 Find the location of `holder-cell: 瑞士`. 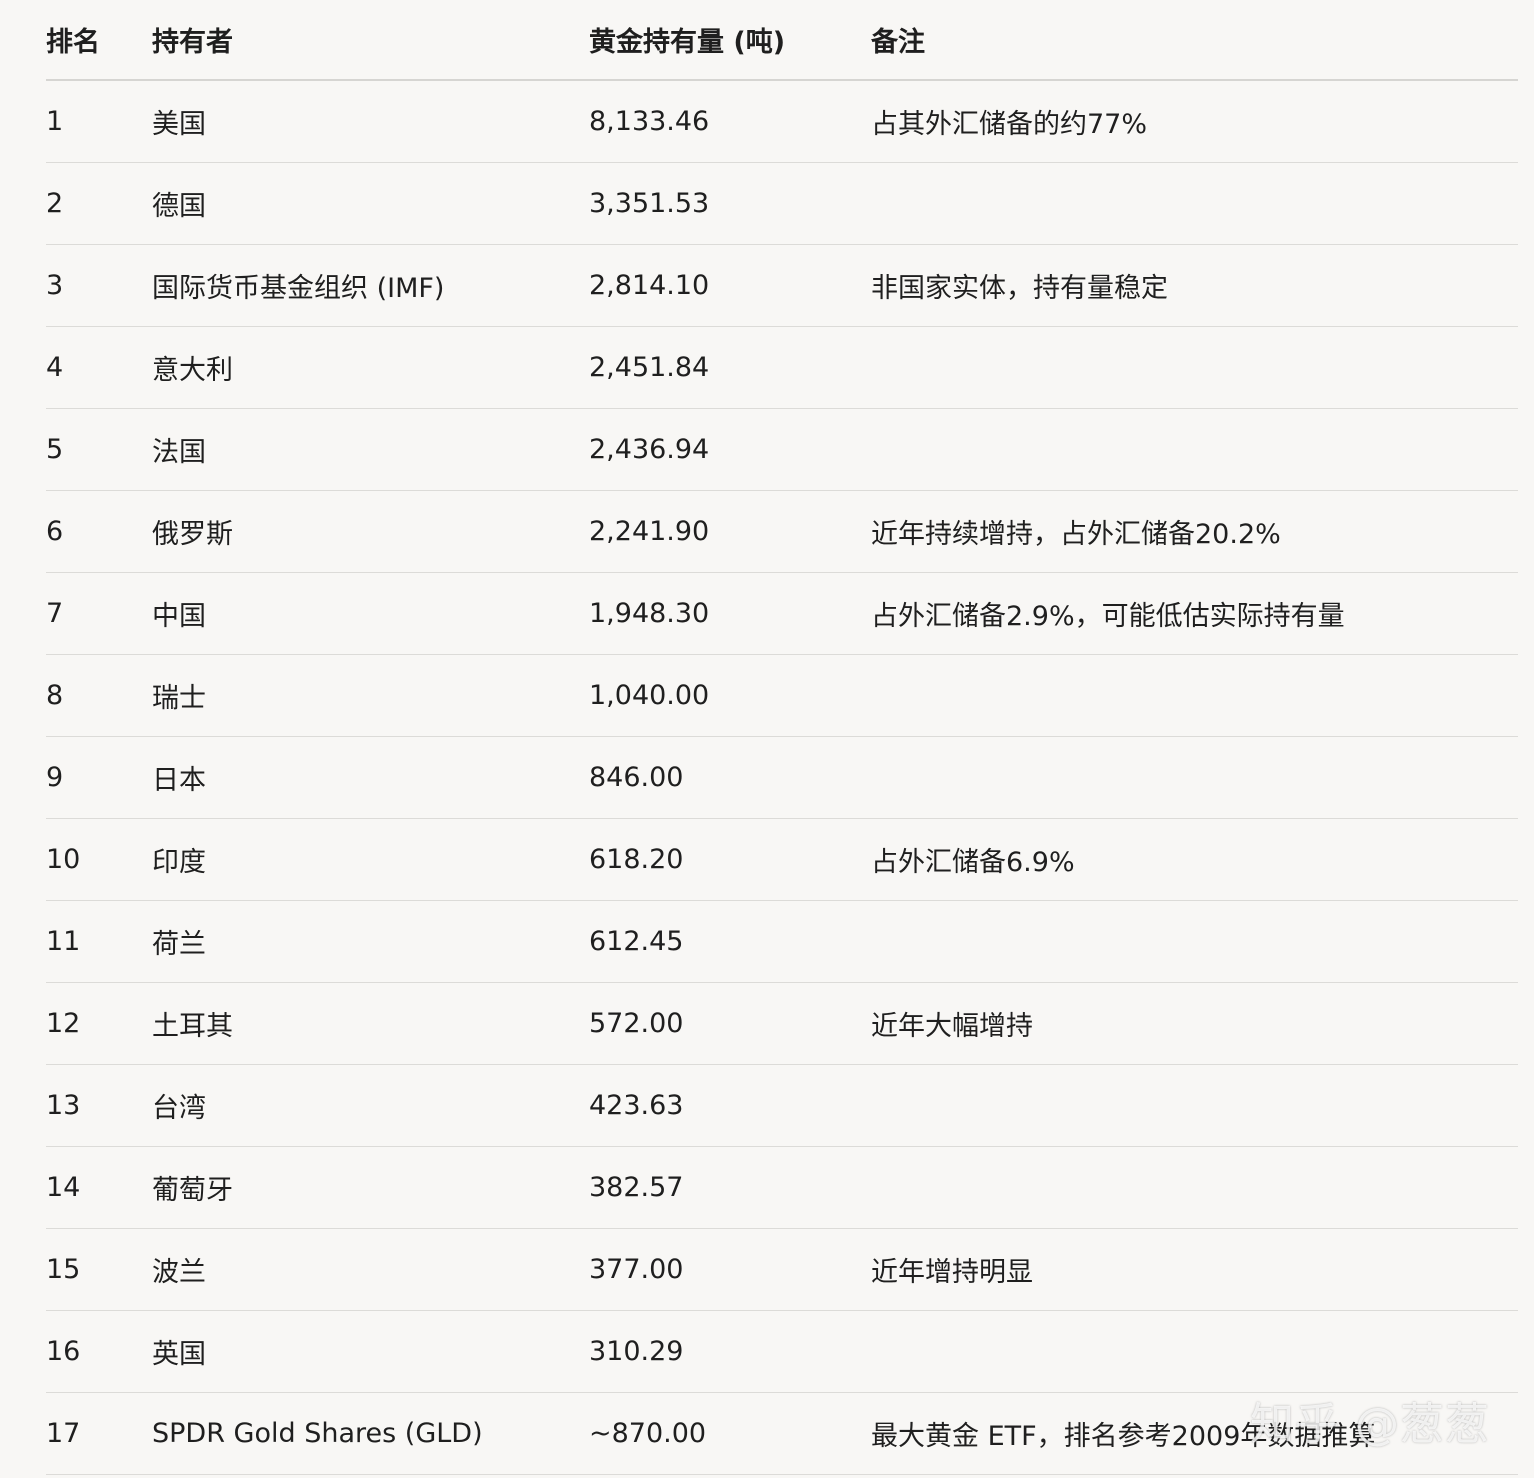

holder-cell: 瑞士 is located at coordinates (179, 698).